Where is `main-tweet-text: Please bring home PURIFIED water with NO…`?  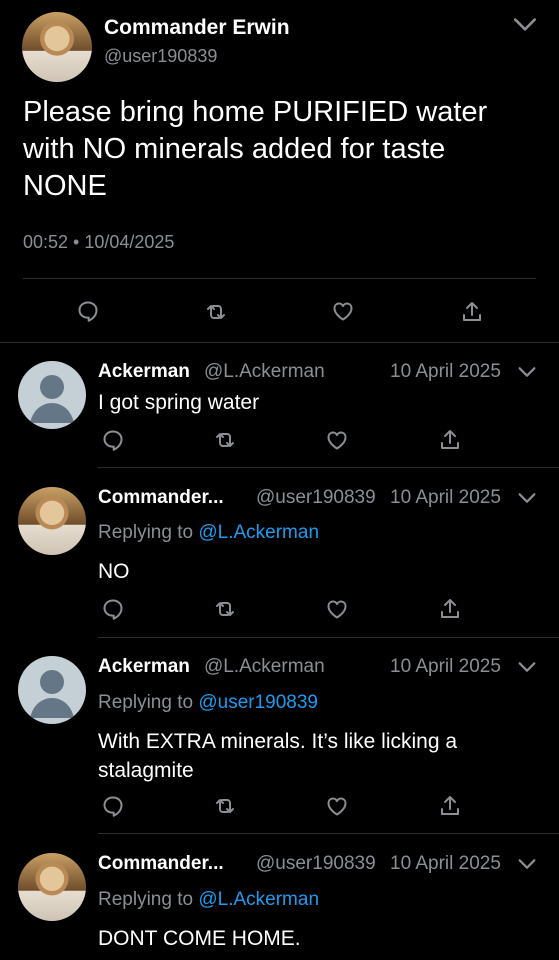
main-tweet-text: Please bring home PURIFIED water with NO… is located at coordinates (255, 149).